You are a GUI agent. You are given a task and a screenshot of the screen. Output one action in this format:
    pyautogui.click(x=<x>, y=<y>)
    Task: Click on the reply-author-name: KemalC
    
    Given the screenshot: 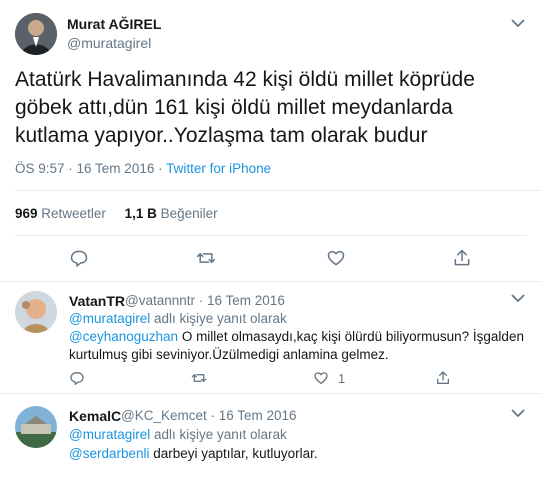 What is the action you would take?
    pyautogui.click(x=95, y=416)
    